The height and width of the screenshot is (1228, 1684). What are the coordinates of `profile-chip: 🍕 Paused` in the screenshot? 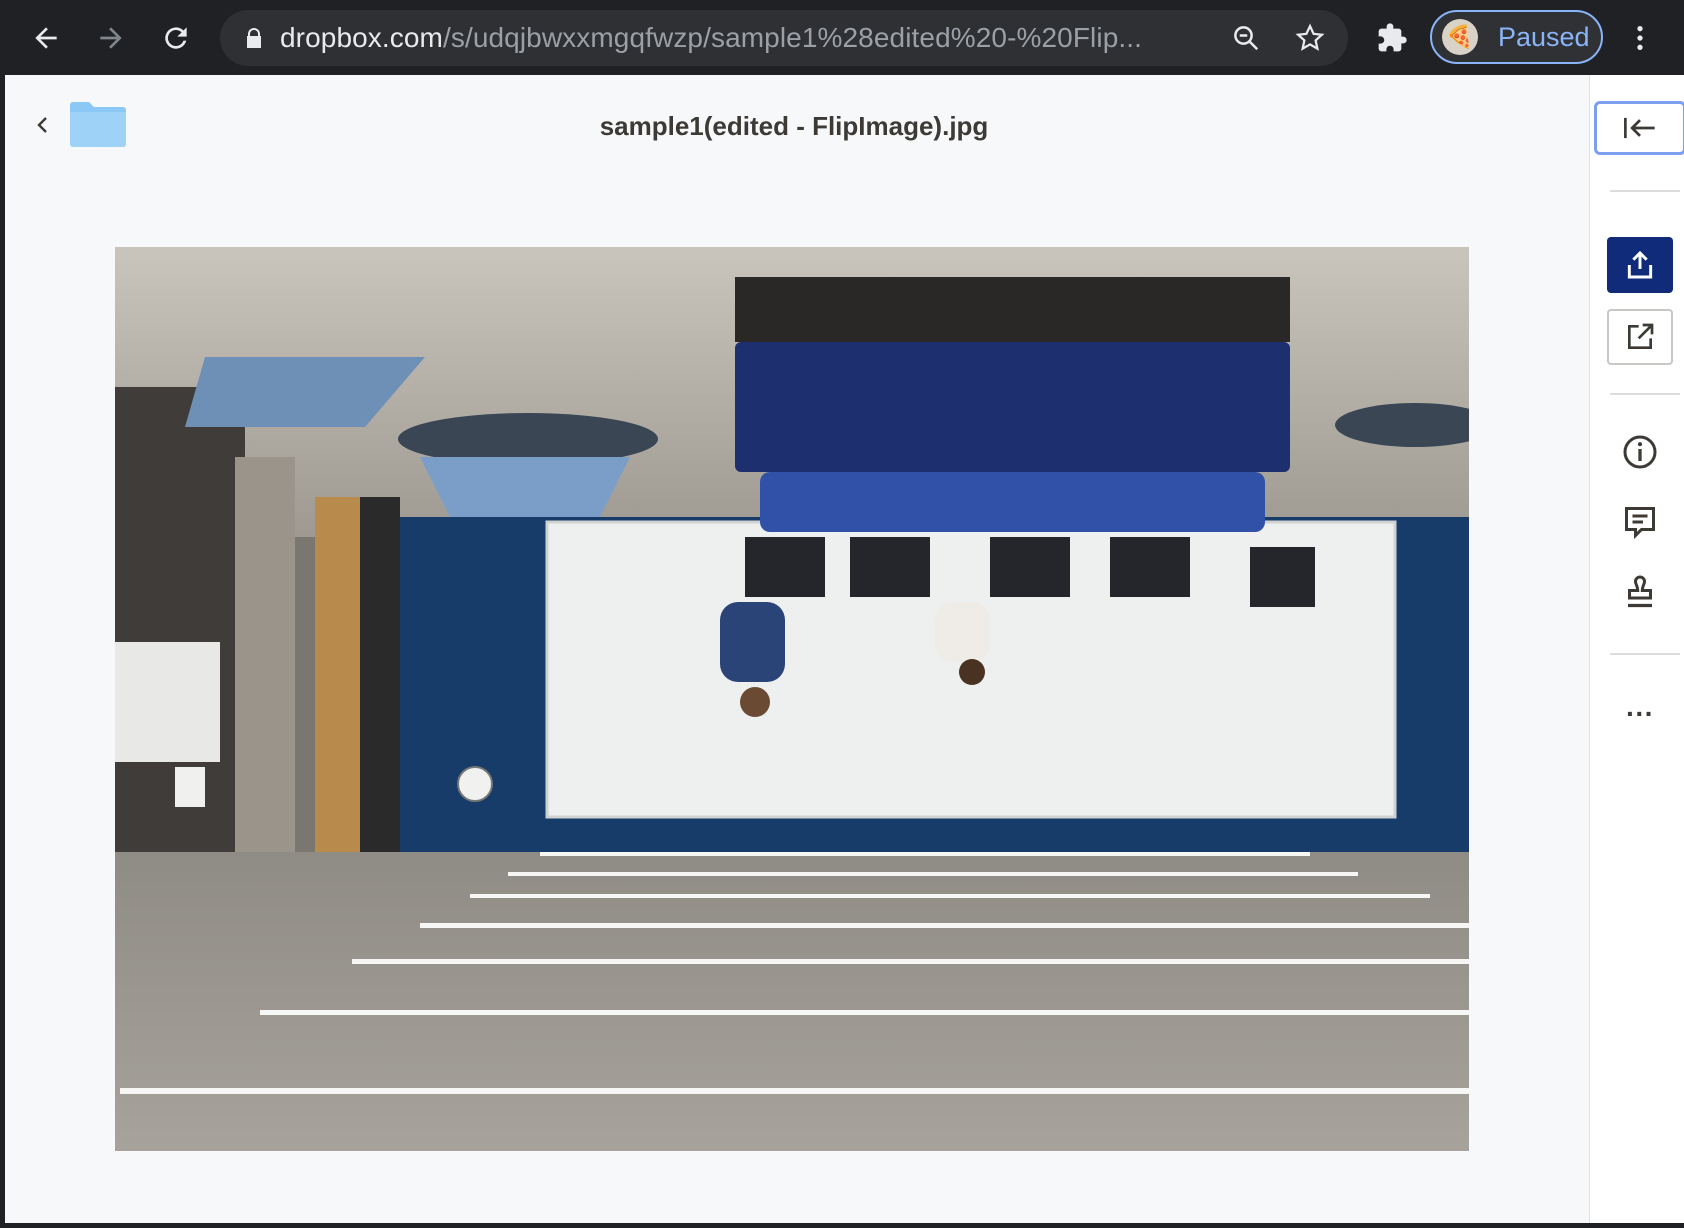 It's located at (1516, 37).